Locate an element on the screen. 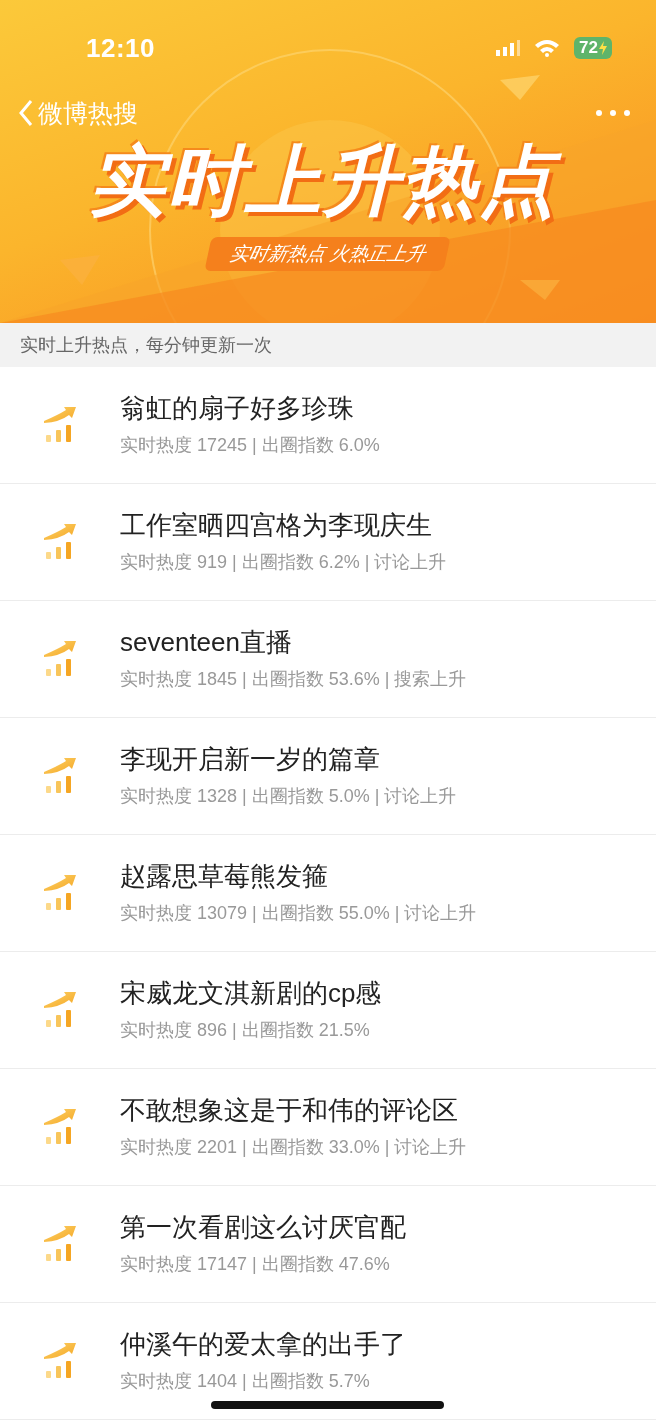 This screenshot has height=1423, width=656. topic-meta: 实时热度 1328 | 出圈指数 5.0% | 讨论上升 is located at coordinates (288, 796).